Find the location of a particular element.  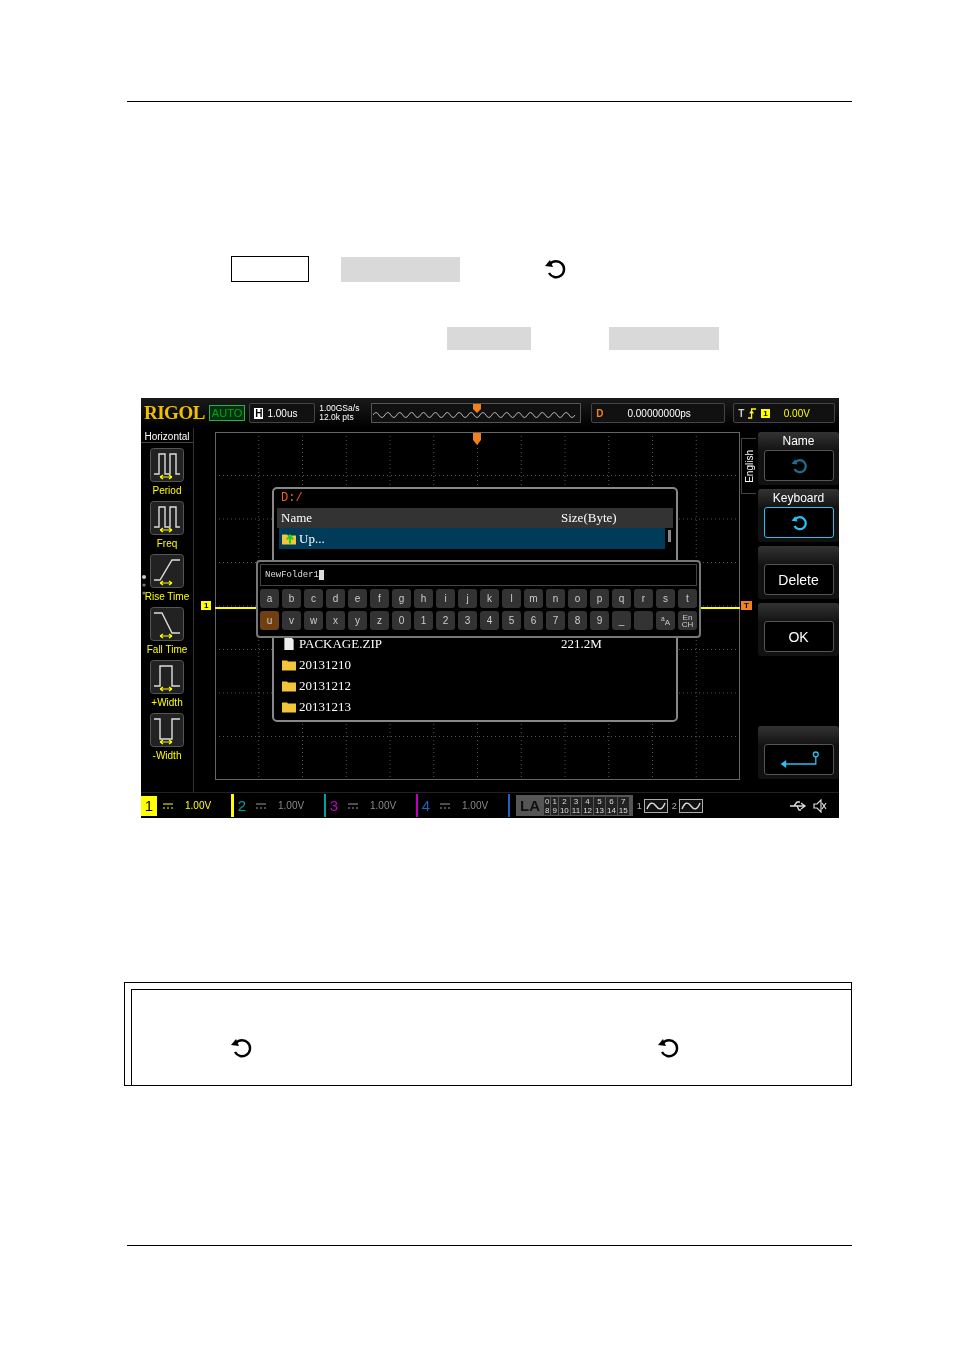

key: a is located at coordinates (269, 598).